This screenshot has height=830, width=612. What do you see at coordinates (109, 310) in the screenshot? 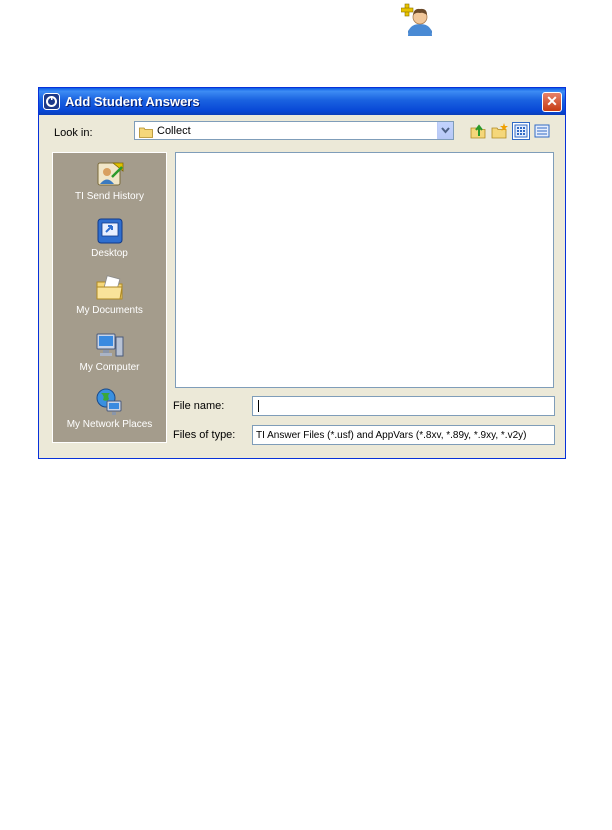
I see `place-label: My Documents` at bounding box center [109, 310].